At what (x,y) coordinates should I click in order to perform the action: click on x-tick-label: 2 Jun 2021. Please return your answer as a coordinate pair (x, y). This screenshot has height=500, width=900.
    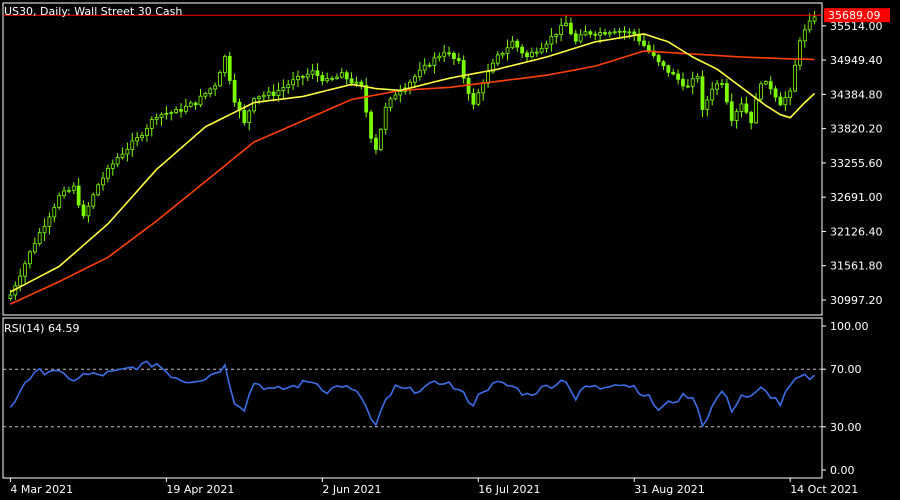
    Looking at the image, I should click on (351, 489).